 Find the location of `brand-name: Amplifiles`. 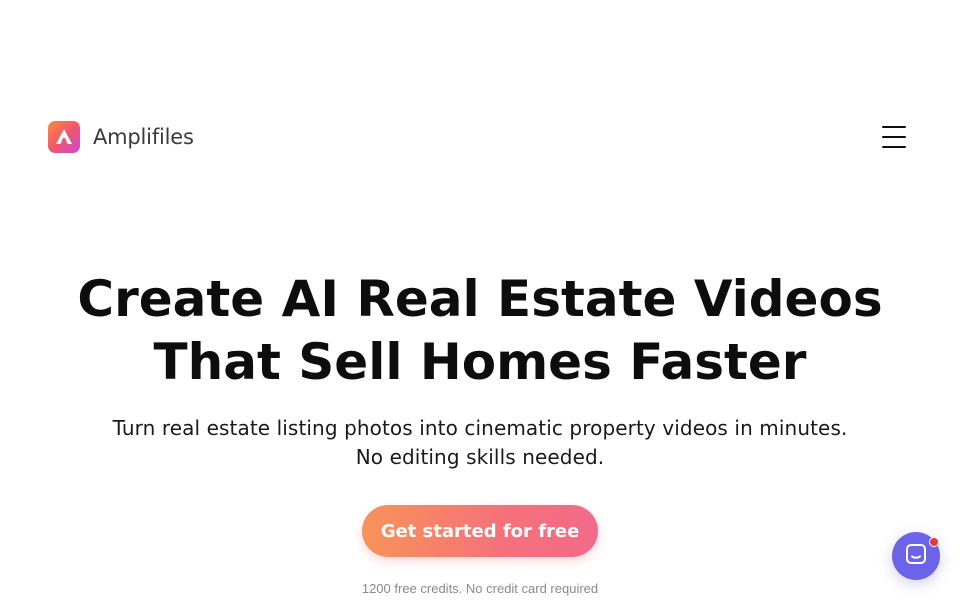

brand-name: Amplifiles is located at coordinates (143, 137).